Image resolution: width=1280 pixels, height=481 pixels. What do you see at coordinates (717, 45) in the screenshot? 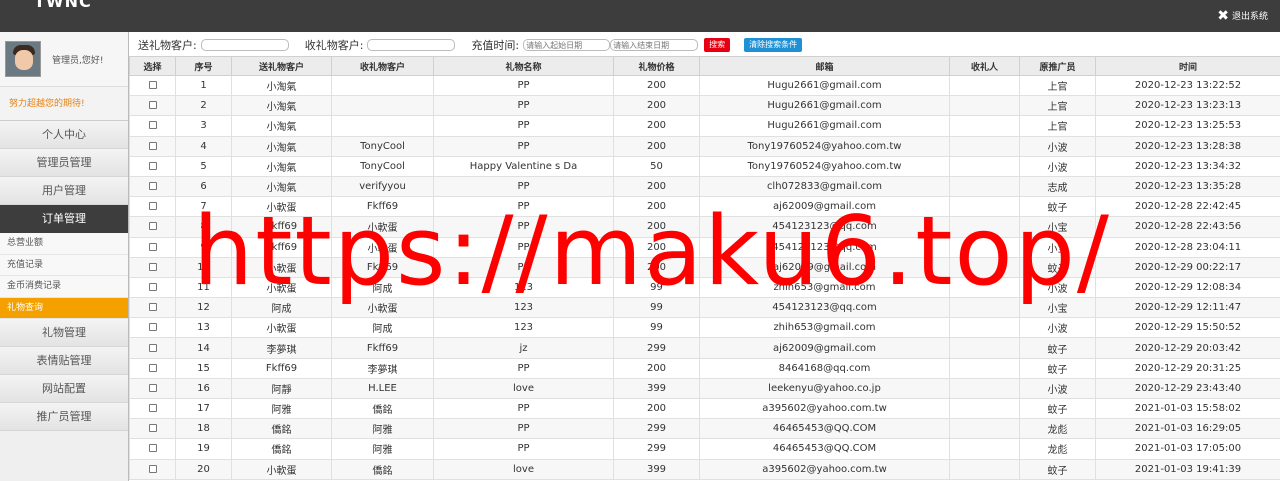
I see `search-button: 搜索` at bounding box center [717, 45].